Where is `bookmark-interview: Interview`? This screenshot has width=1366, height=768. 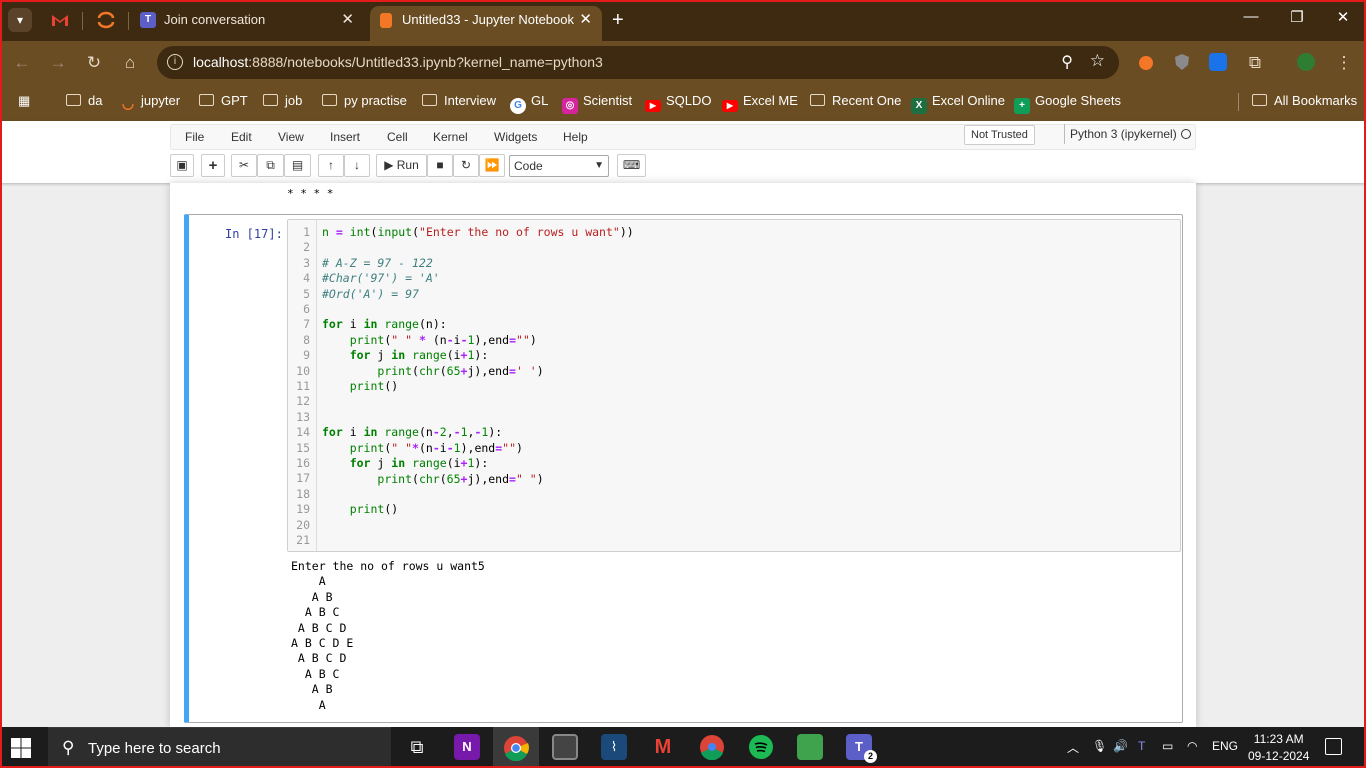
bookmark-interview: Interview is located at coordinates (459, 100).